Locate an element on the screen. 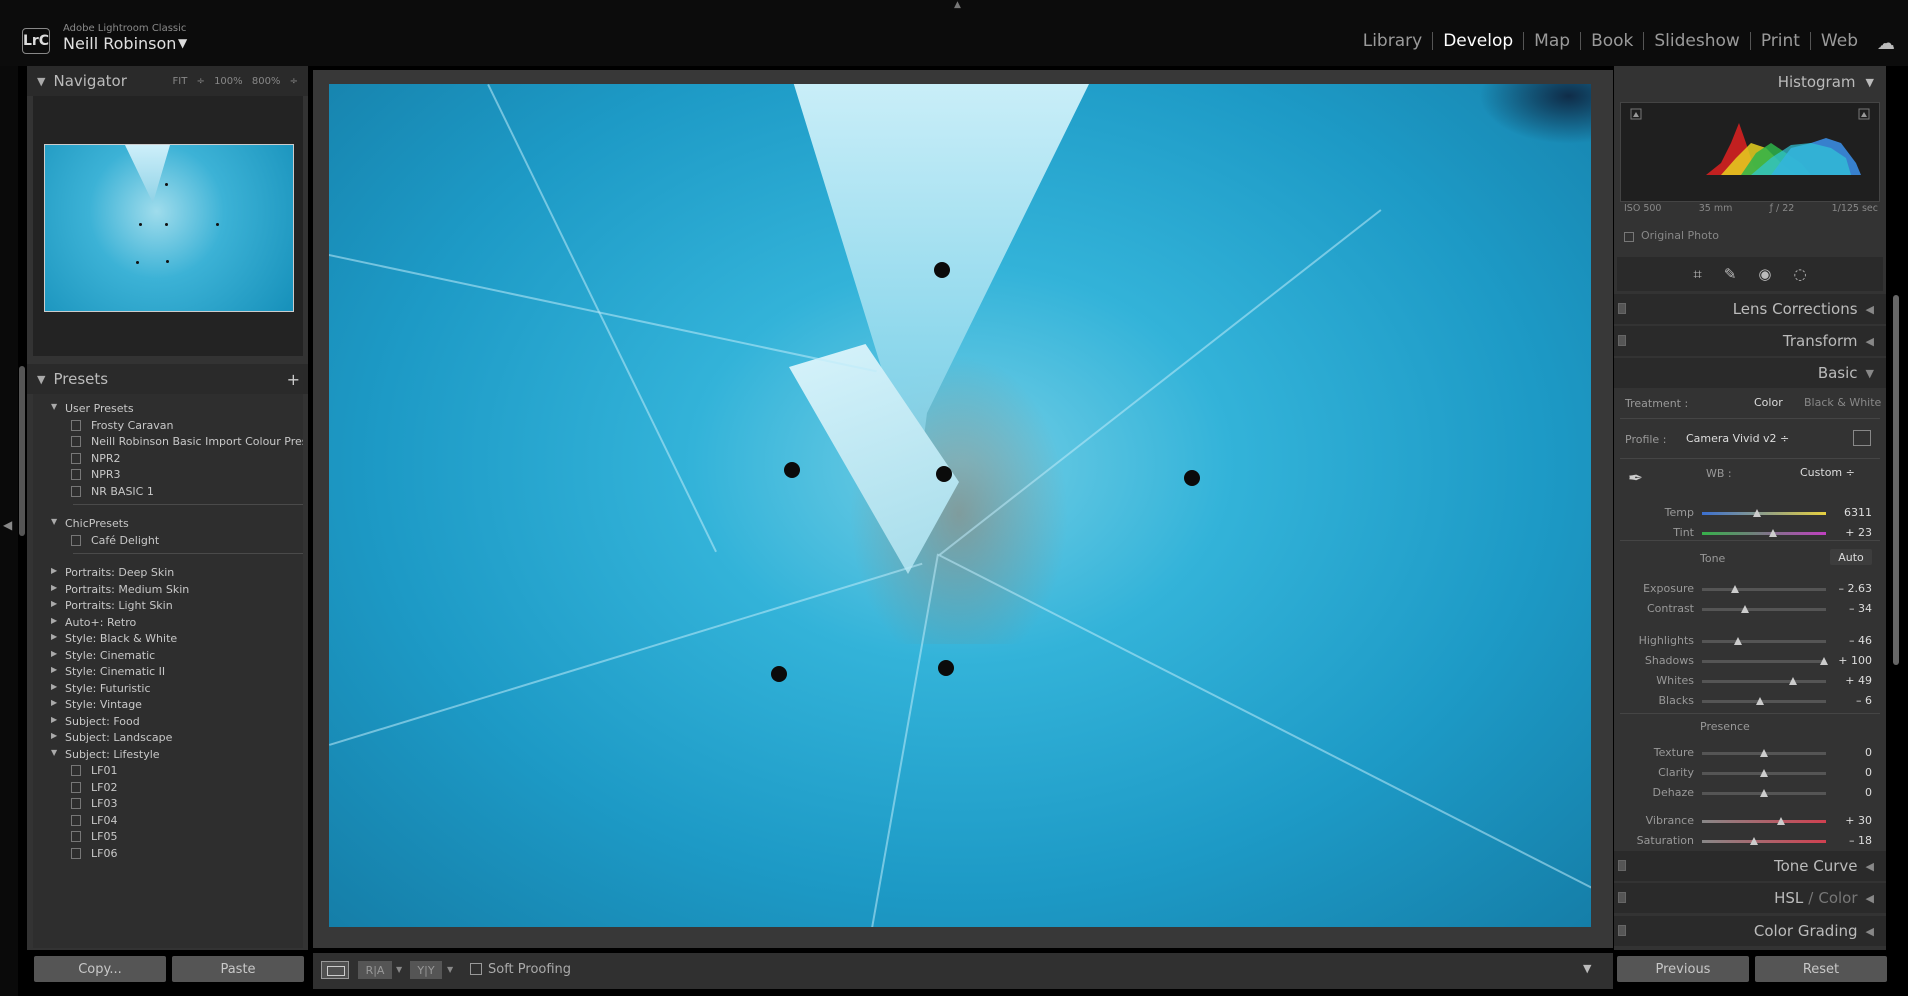 The width and height of the screenshot is (1908, 996). tone-curve-header: Tone Curve ◀ is located at coordinates (1750, 866).